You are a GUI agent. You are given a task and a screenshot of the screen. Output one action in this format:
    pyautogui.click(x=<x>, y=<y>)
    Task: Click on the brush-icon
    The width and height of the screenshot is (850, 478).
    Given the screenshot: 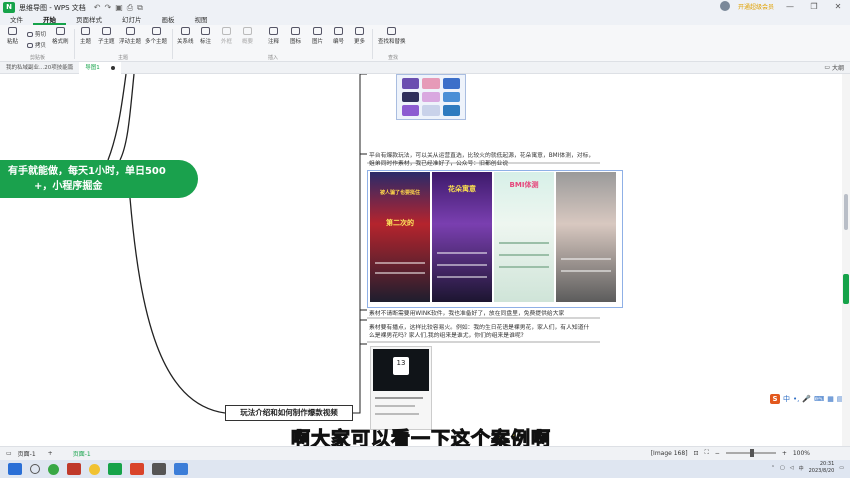 What is the action you would take?
    pyautogui.click(x=60, y=31)
    